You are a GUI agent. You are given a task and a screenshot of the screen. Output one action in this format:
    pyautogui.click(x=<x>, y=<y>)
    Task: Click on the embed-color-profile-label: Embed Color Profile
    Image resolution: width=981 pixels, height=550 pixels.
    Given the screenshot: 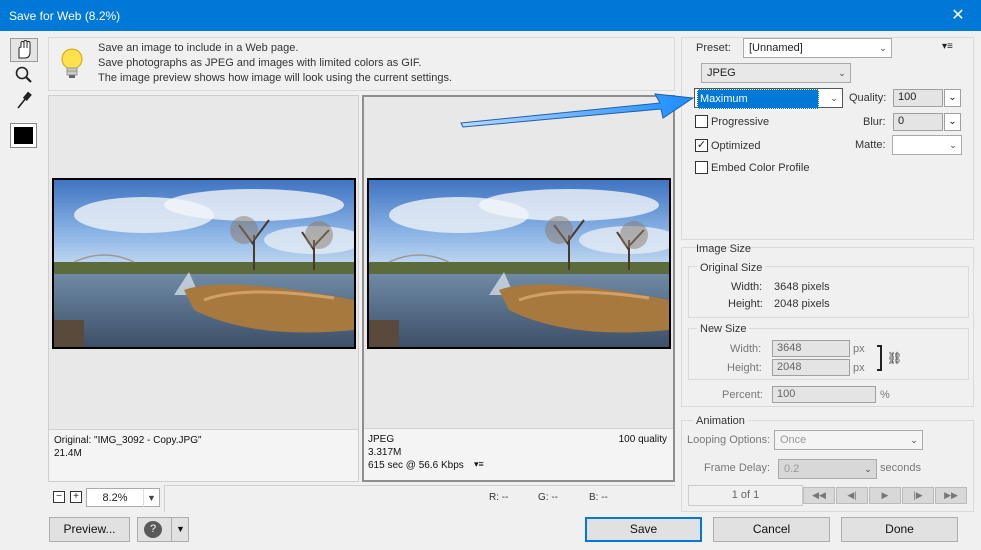 What is the action you would take?
    pyautogui.click(x=760, y=168)
    